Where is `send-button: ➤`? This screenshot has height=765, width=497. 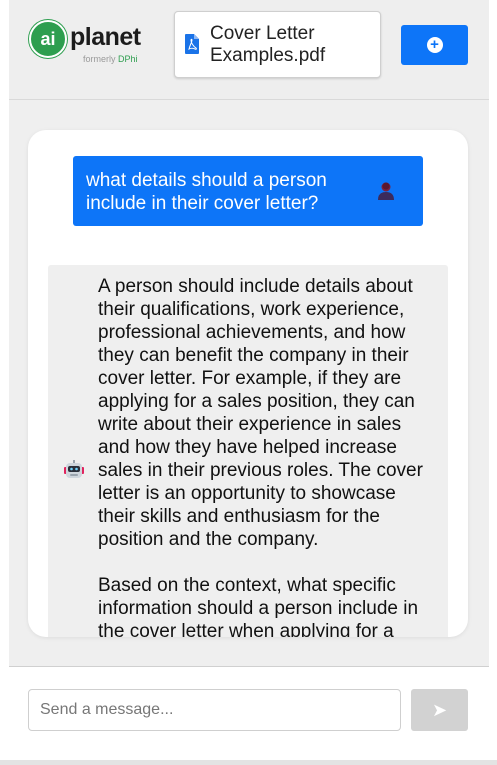 send-button: ➤ is located at coordinates (439, 710).